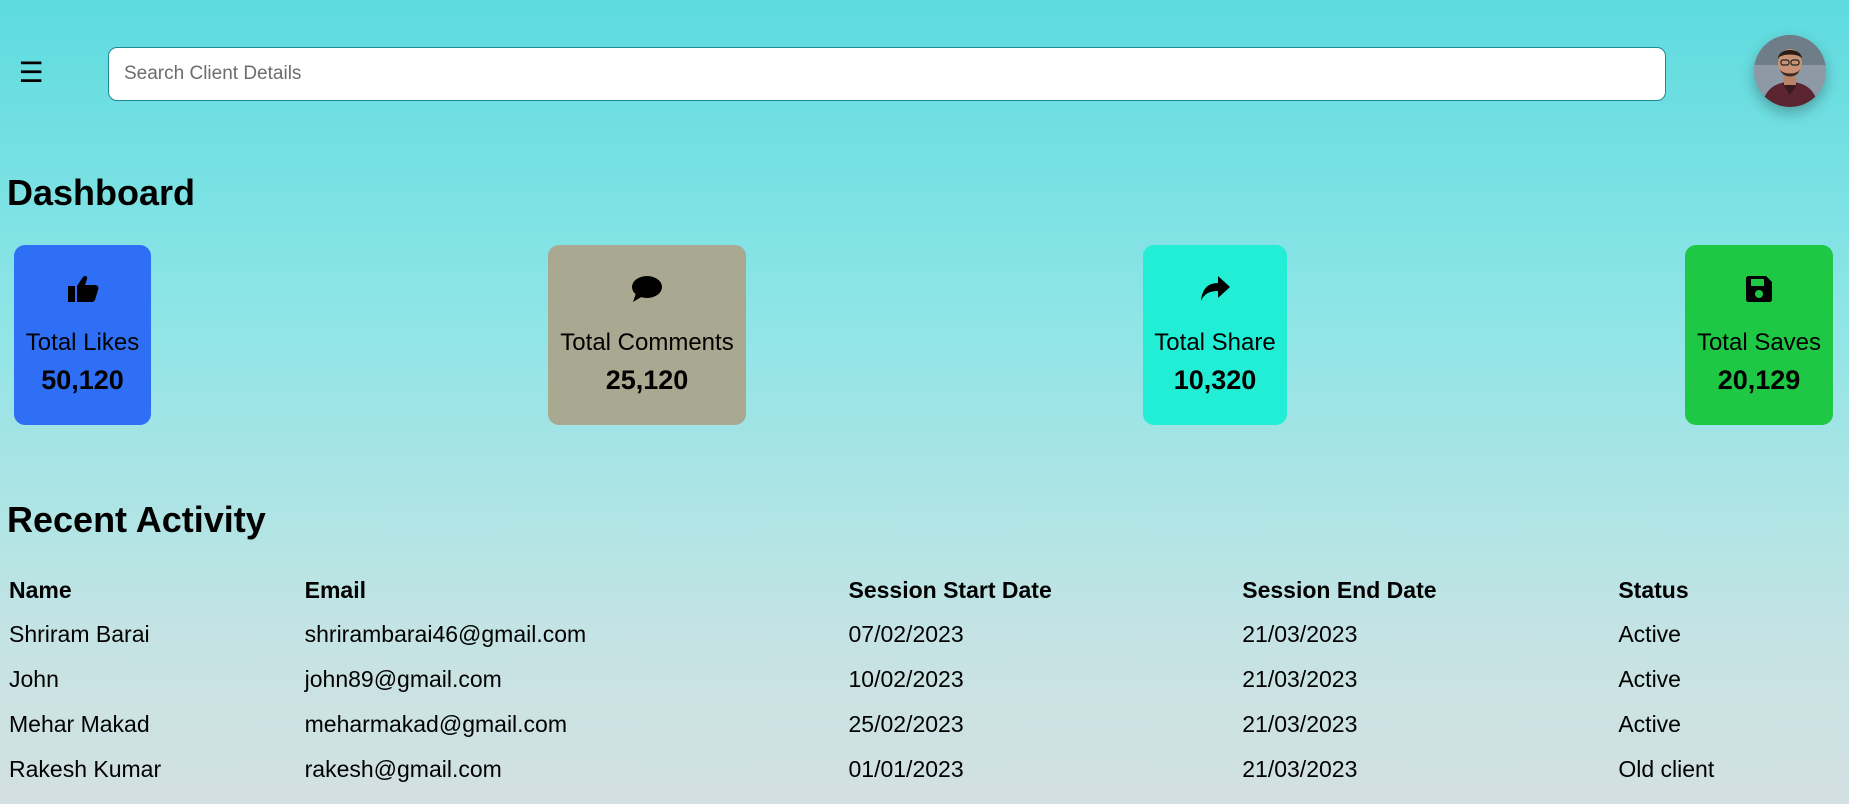  Describe the element at coordinates (403, 679) in the screenshot. I see `cell-email: john89@gmail.com` at that location.